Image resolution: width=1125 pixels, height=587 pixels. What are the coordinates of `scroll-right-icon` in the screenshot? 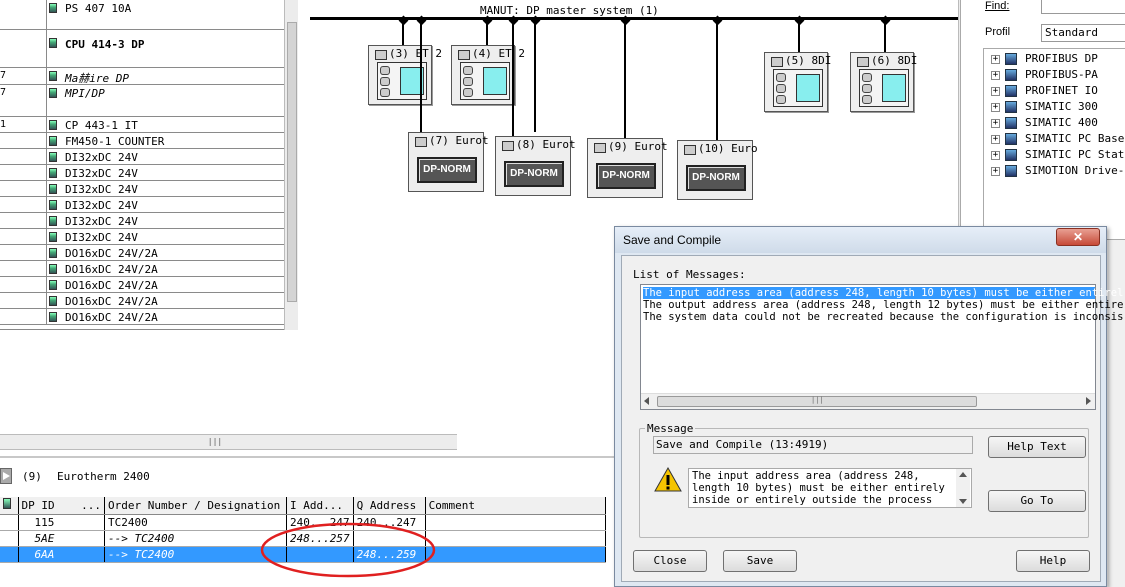 It's located at (1088, 401).